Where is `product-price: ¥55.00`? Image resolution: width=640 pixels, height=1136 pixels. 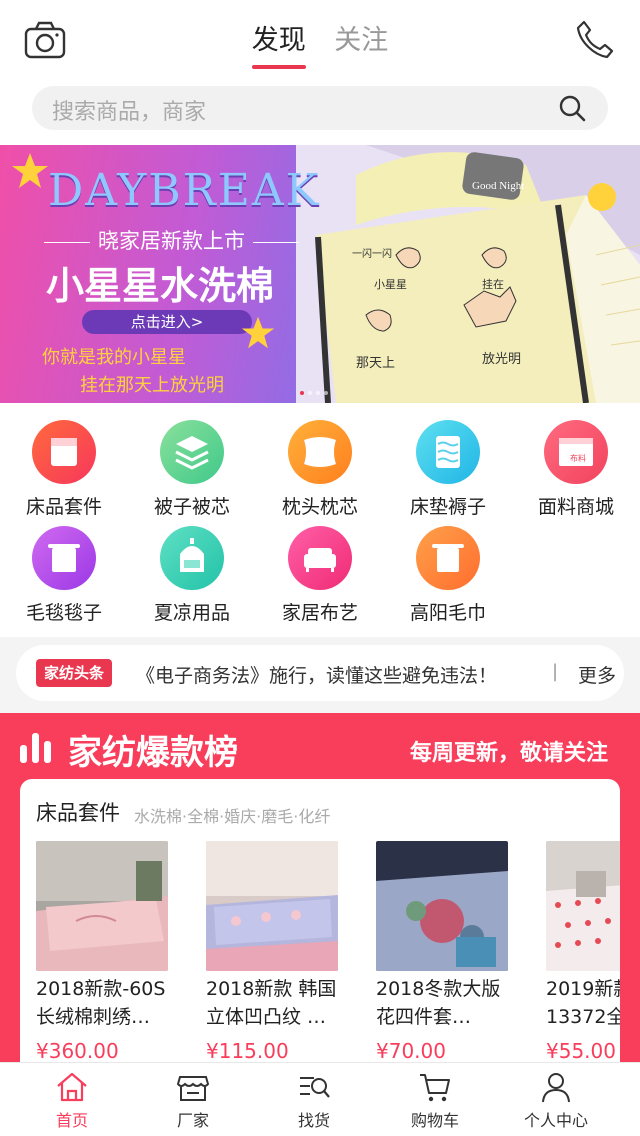 product-price: ¥55.00 is located at coordinates (581, 1051).